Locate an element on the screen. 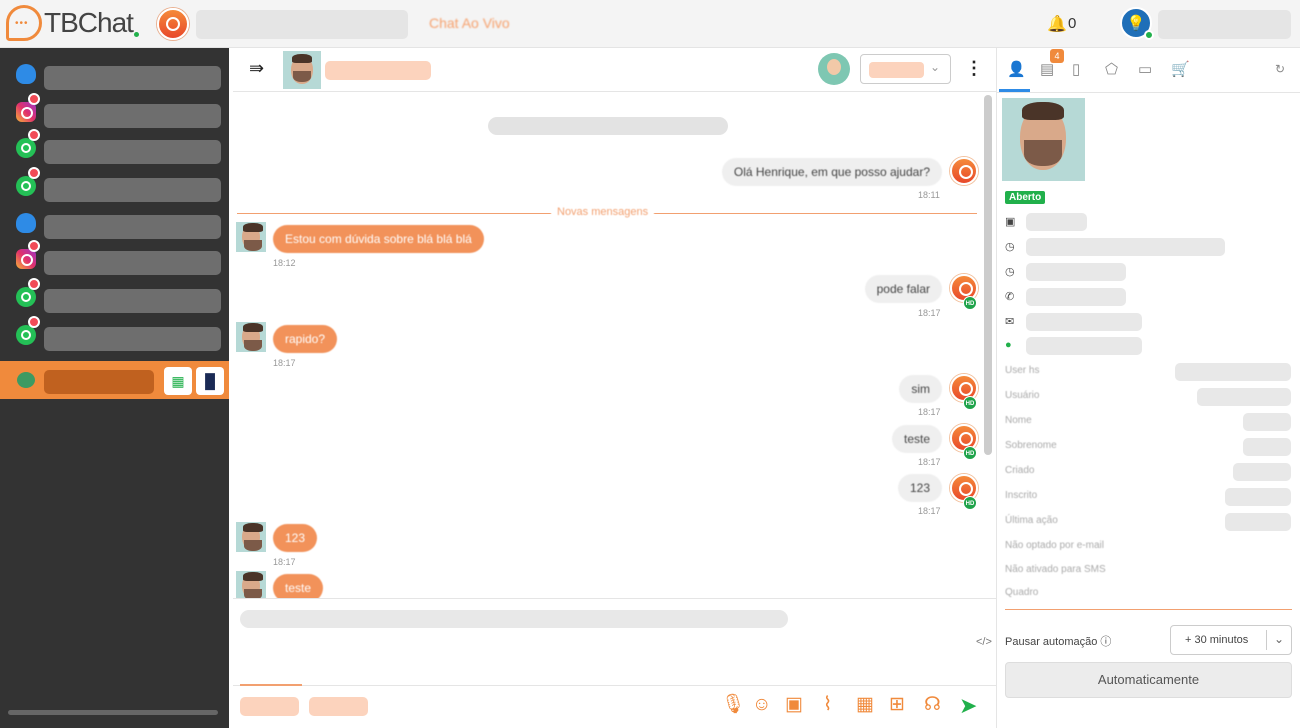 This screenshot has width=1300, height=728. sidebar-item-active: ▦ ▐▌ is located at coordinates (114, 380).